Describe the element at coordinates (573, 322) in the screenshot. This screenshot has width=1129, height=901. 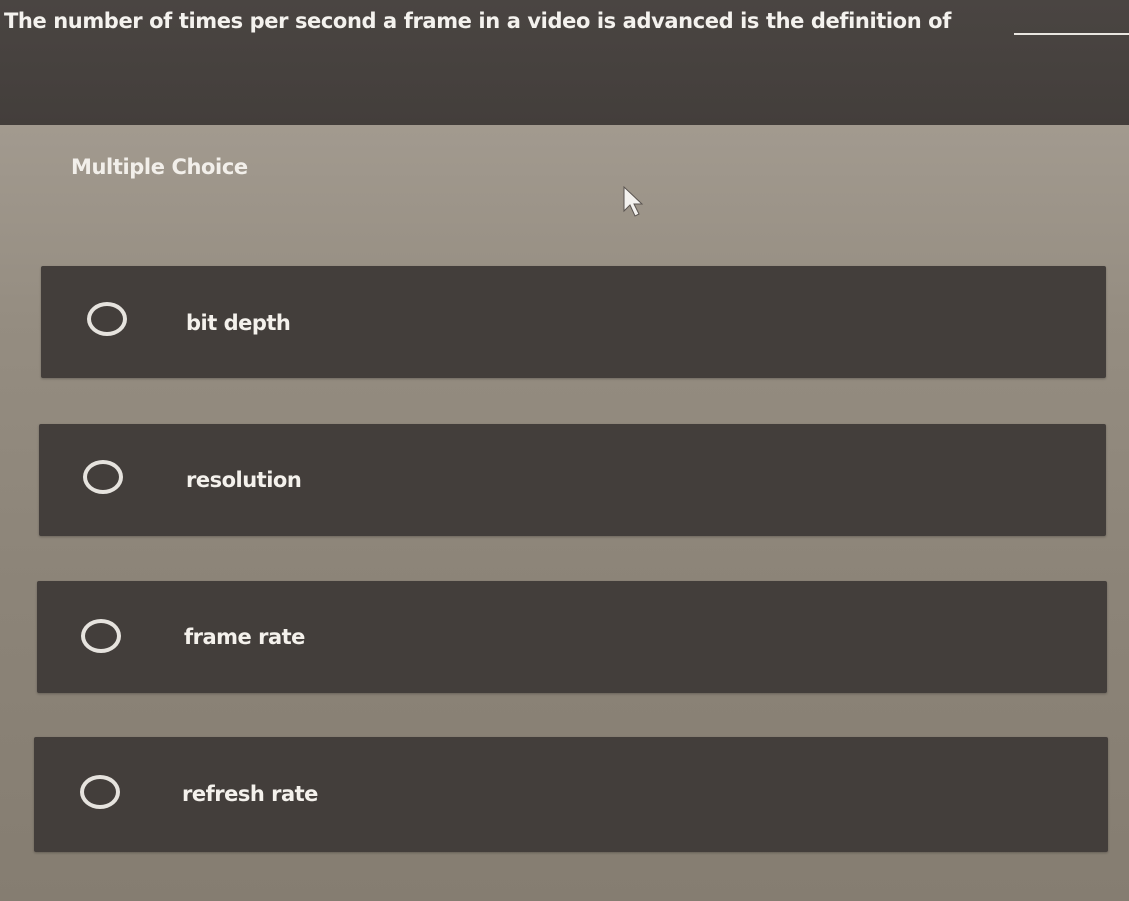
I see `choice-option-bit-depth: bit depth` at that location.